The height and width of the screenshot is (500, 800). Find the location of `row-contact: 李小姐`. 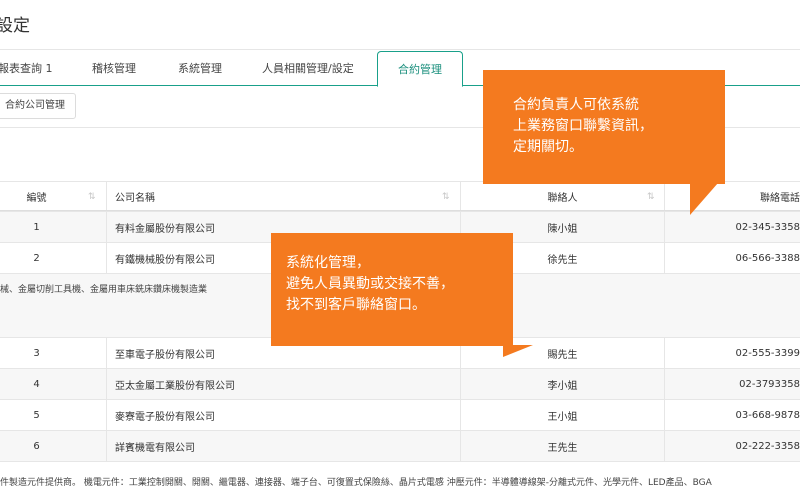

row-contact: 李小姐 is located at coordinates (562, 384).